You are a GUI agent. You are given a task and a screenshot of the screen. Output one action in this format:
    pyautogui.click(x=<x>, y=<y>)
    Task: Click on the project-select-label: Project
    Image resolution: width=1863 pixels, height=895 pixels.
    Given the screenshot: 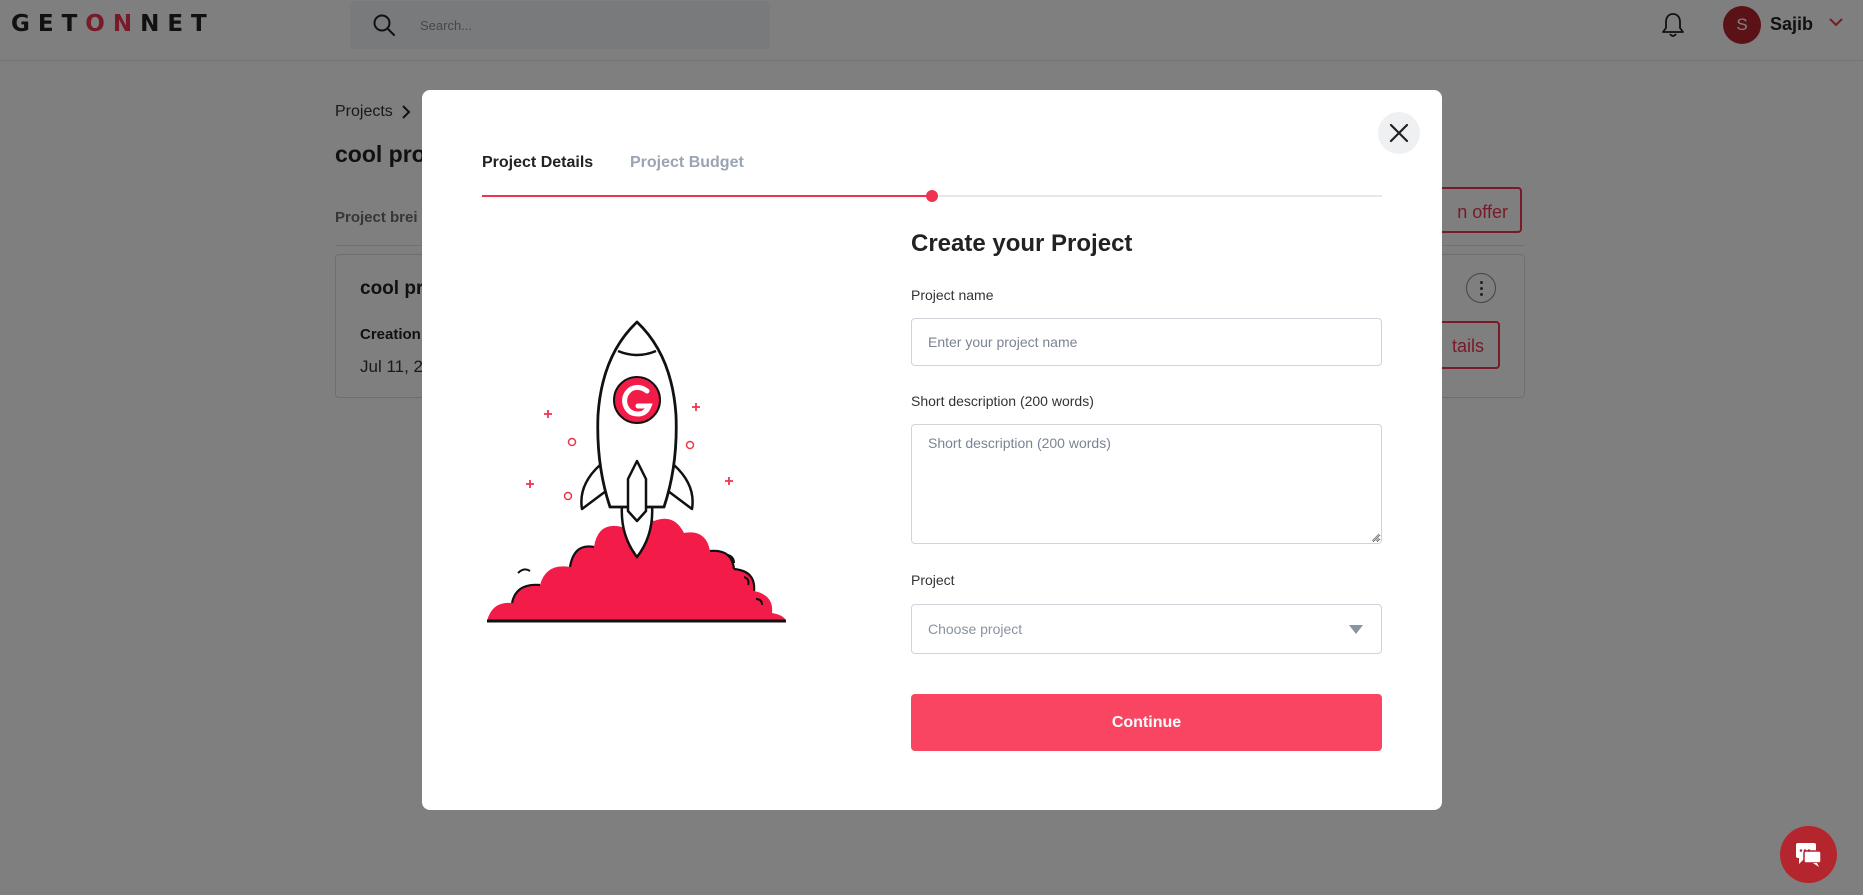 What is the action you would take?
    pyautogui.click(x=933, y=580)
    